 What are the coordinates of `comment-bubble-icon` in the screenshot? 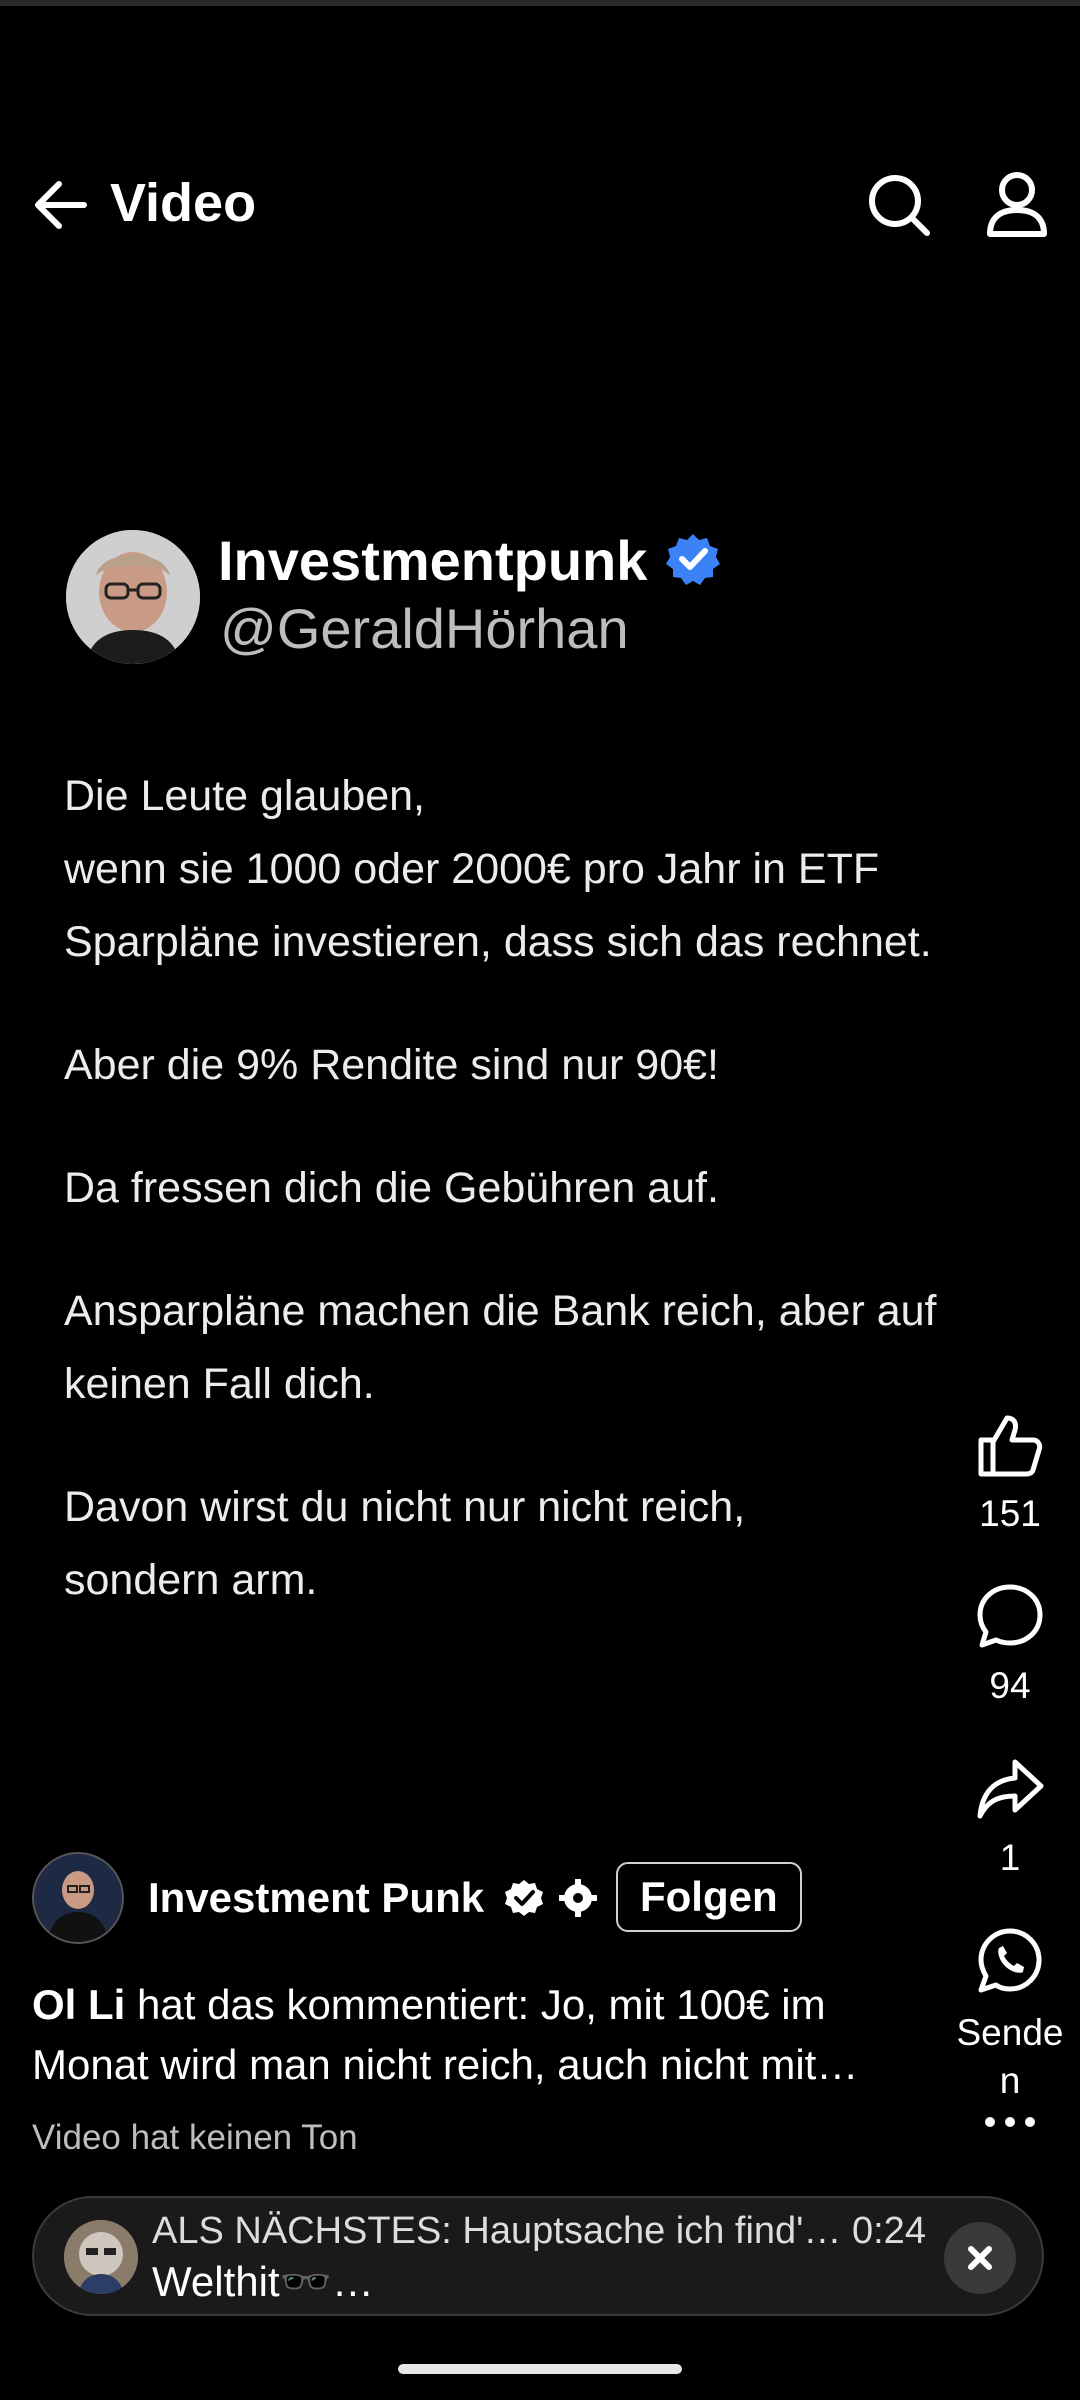 It's located at (1010, 1616).